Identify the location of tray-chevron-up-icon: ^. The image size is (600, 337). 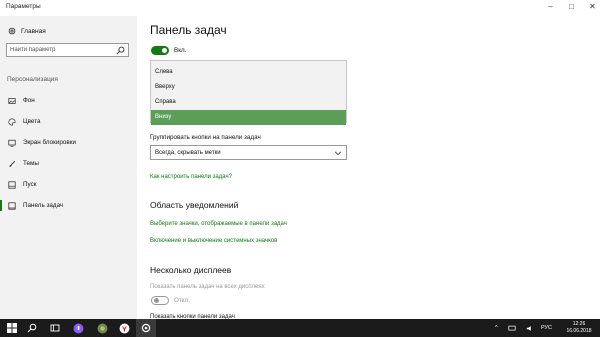
(496, 328).